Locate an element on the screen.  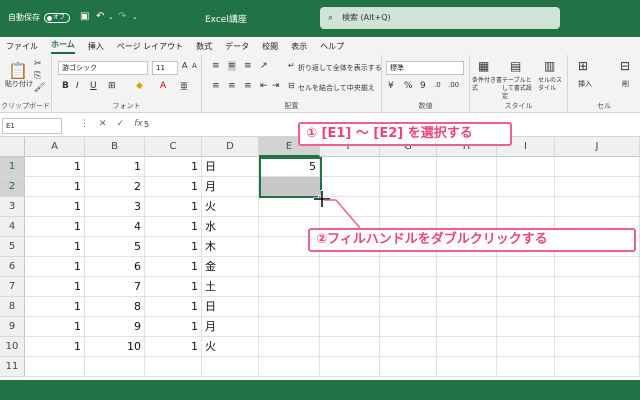
cell-i2 is located at coordinates (526, 187).